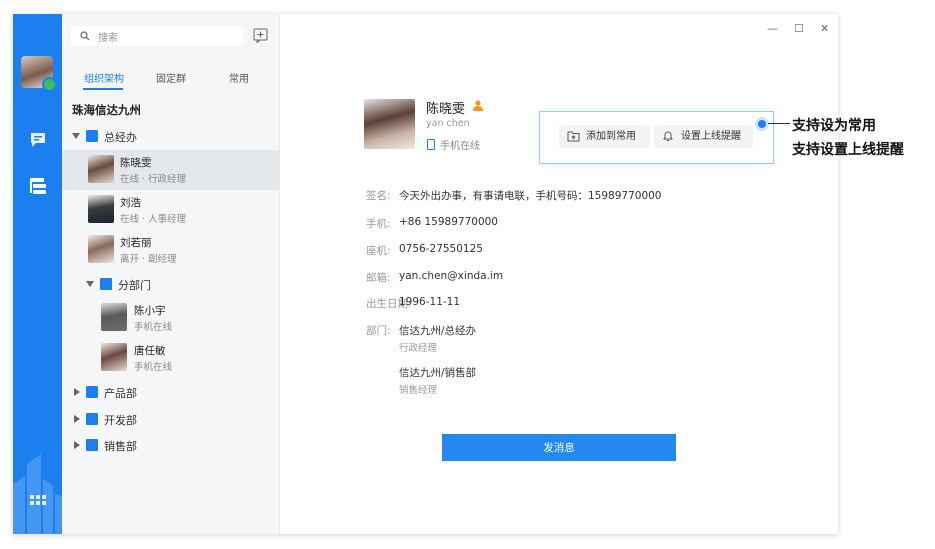 The width and height of the screenshot is (935, 549). Describe the element at coordinates (171, 285) in the screenshot. I see `dept-sub: 分部门` at that location.